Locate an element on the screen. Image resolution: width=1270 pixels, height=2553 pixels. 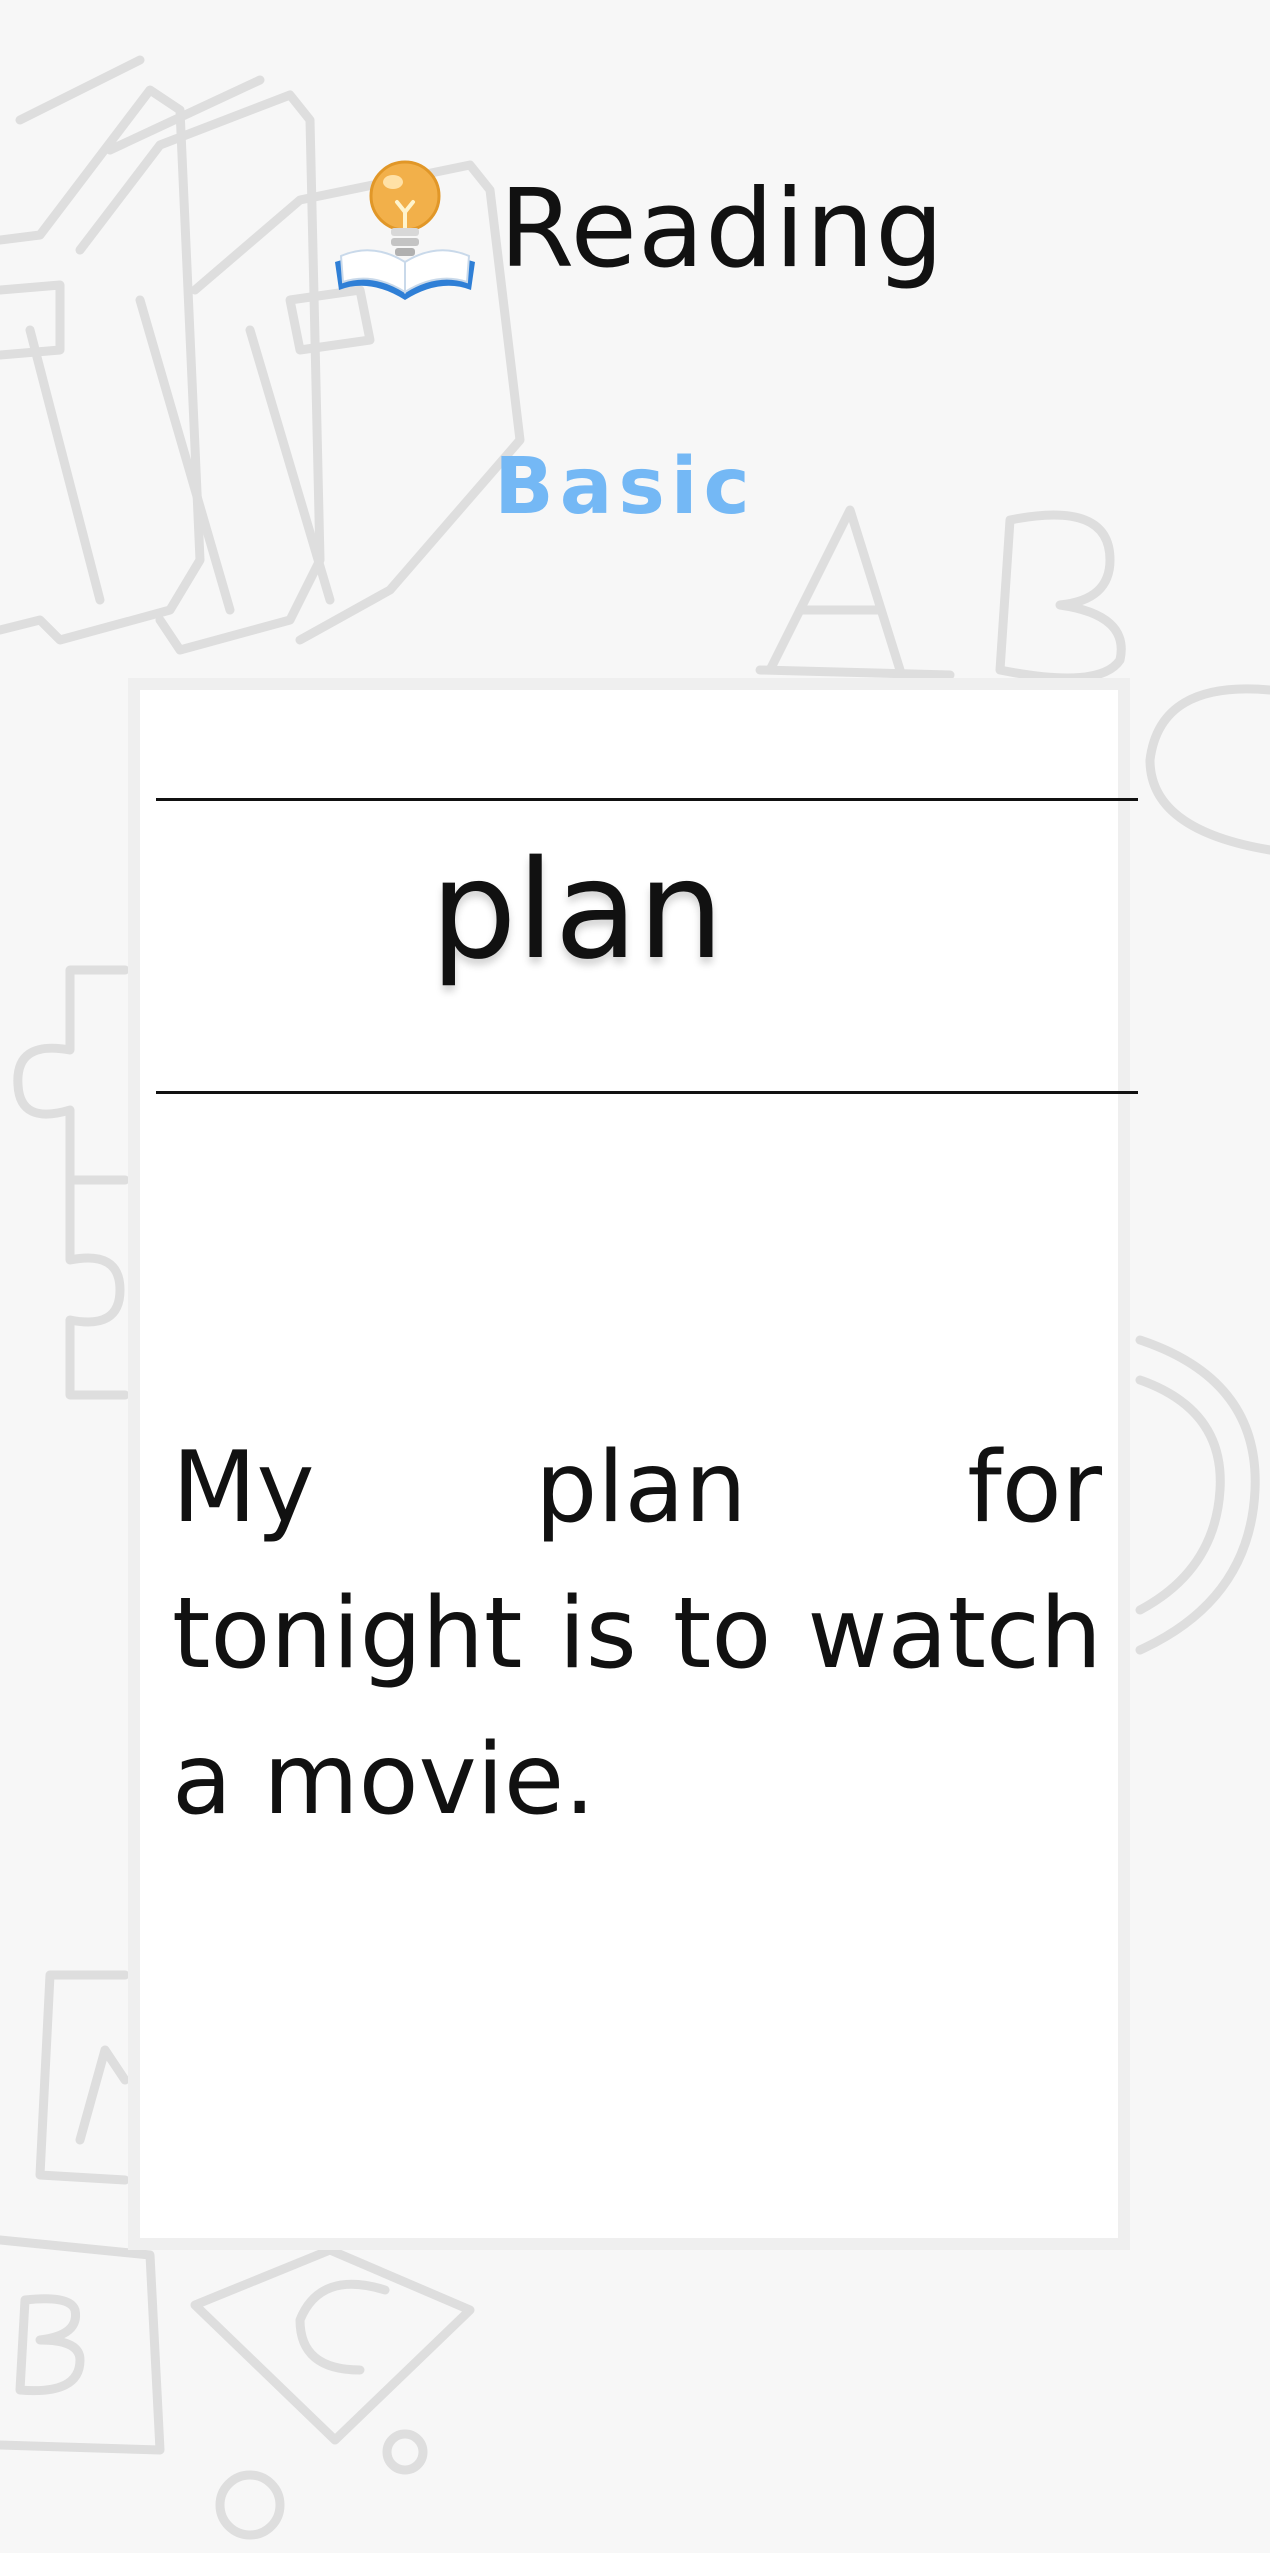
app-title: Reading is located at coordinates (722, 229).